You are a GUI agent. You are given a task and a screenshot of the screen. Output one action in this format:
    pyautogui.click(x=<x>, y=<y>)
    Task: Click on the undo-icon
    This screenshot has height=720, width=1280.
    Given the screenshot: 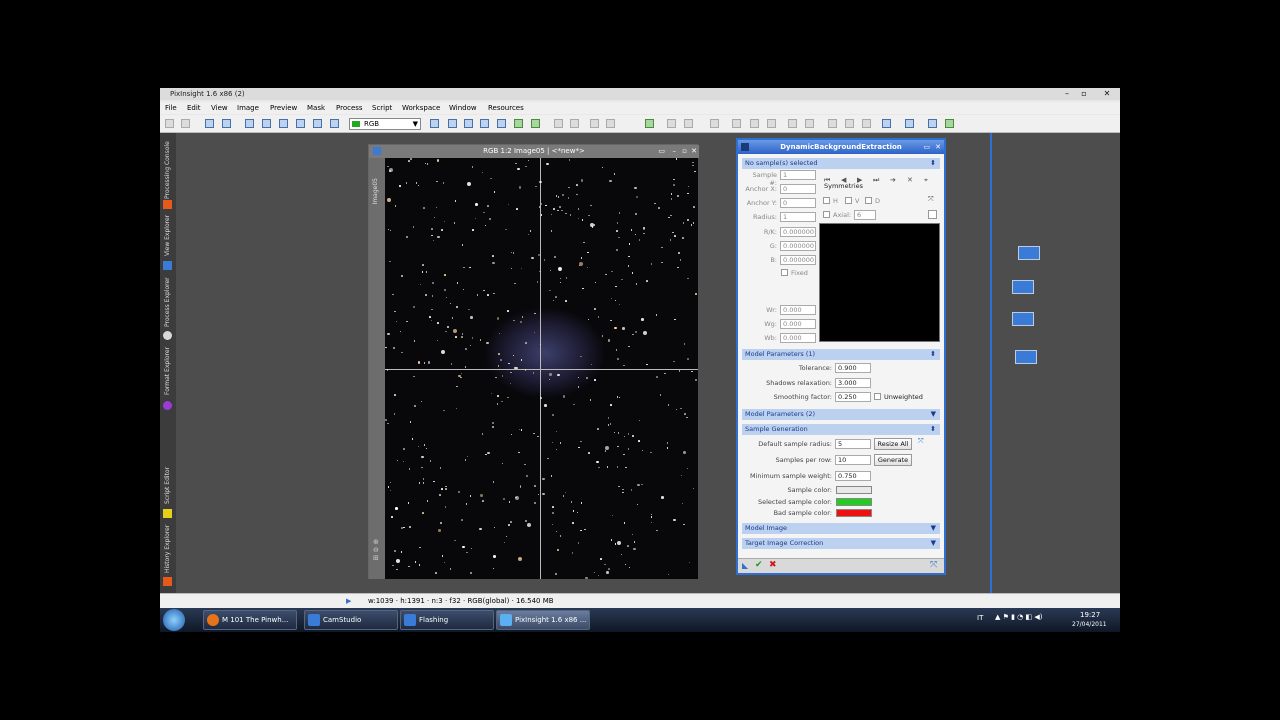 What is the action you would take?
    pyautogui.click(x=169, y=123)
    